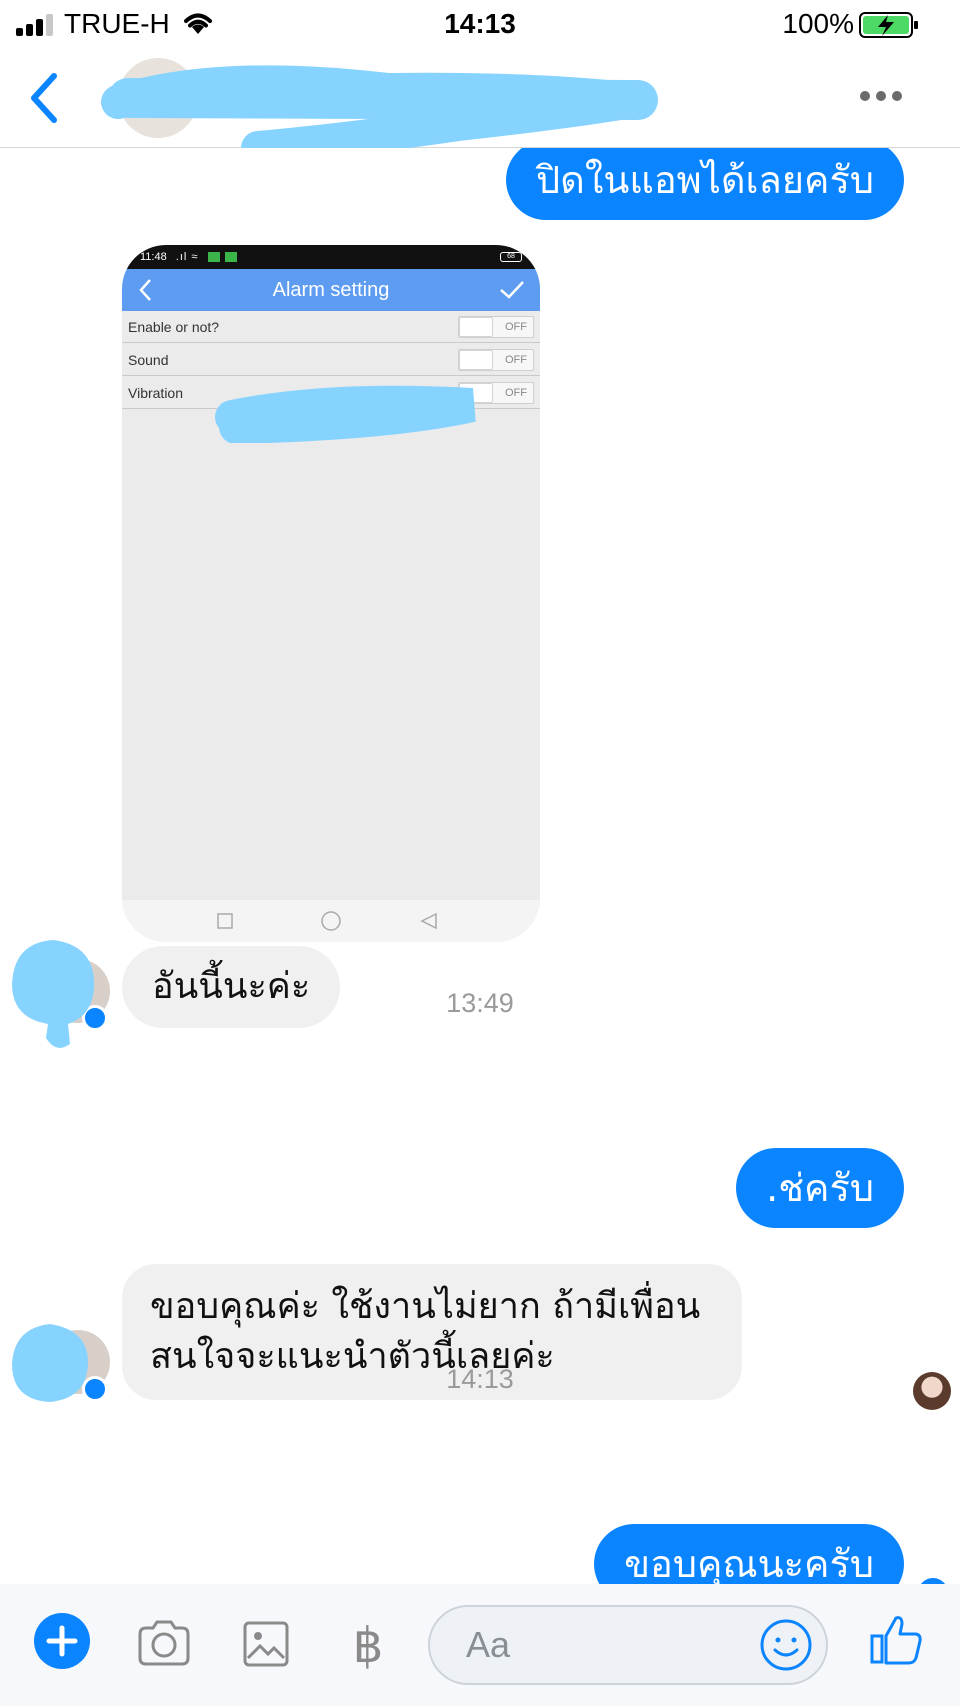 This screenshot has height=1706, width=960. I want to click on image-icon, so click(266, 1644).